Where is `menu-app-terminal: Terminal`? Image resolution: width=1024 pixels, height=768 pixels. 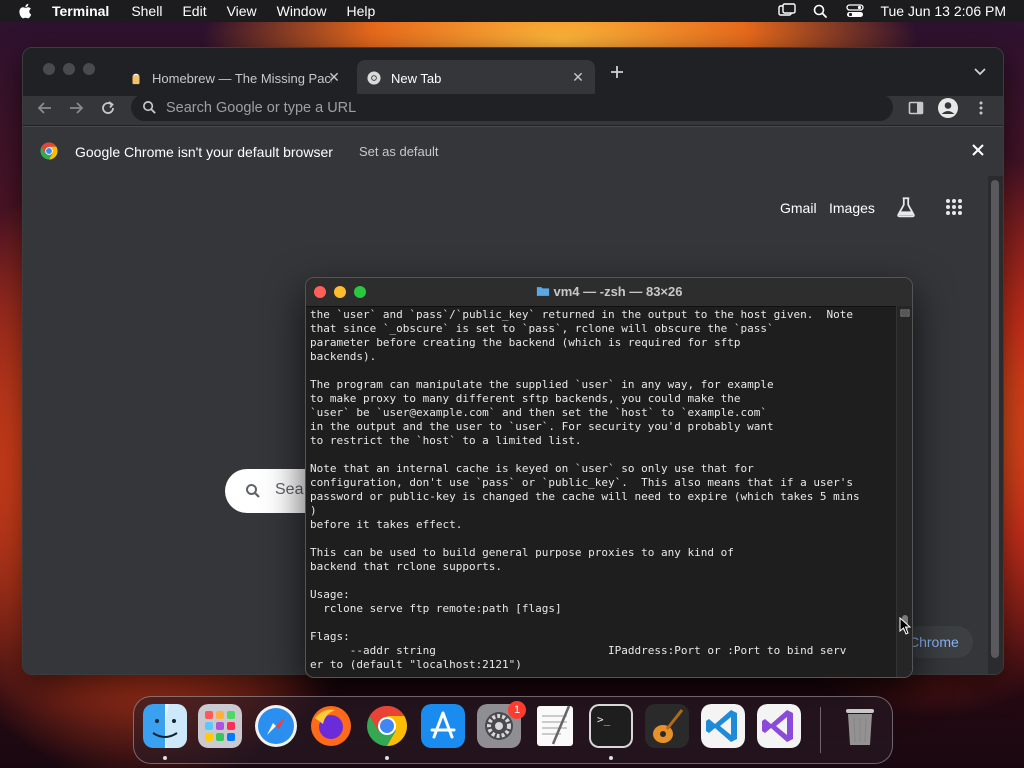 menu-app-terminal: Terminal is located at coordinates (80, 11).